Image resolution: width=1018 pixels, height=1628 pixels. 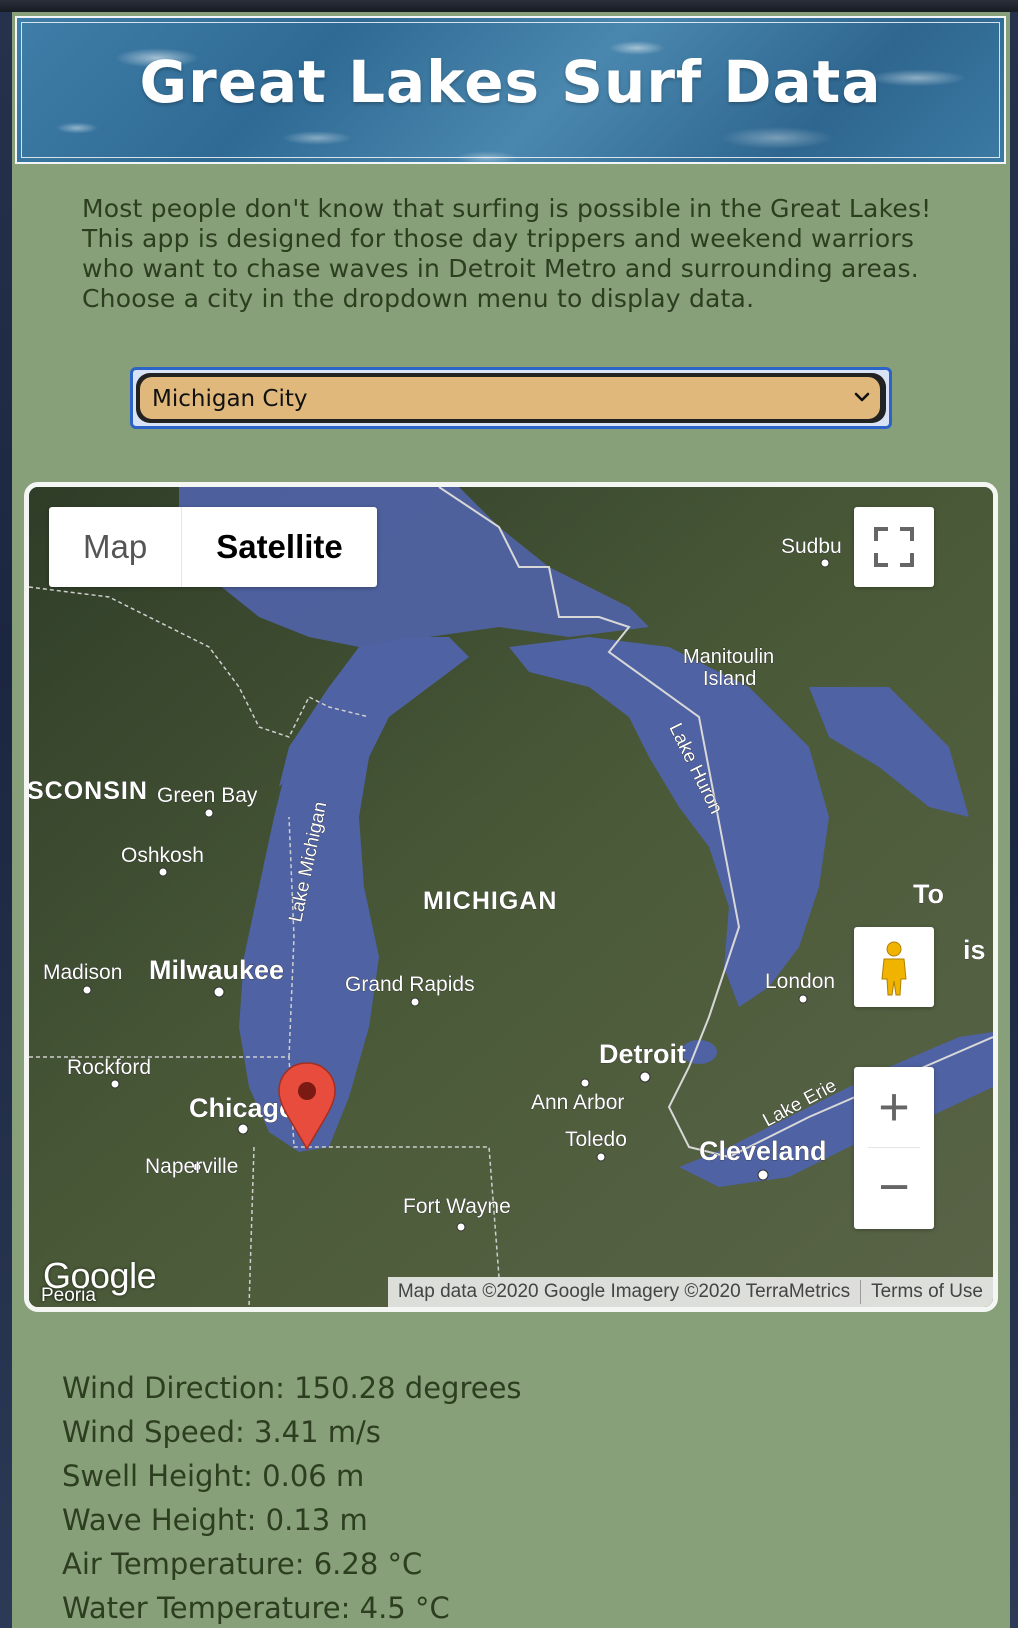 I want to click on water-temperature: Water Temperature: 4.5 °C, so click(x=256, y=1608).